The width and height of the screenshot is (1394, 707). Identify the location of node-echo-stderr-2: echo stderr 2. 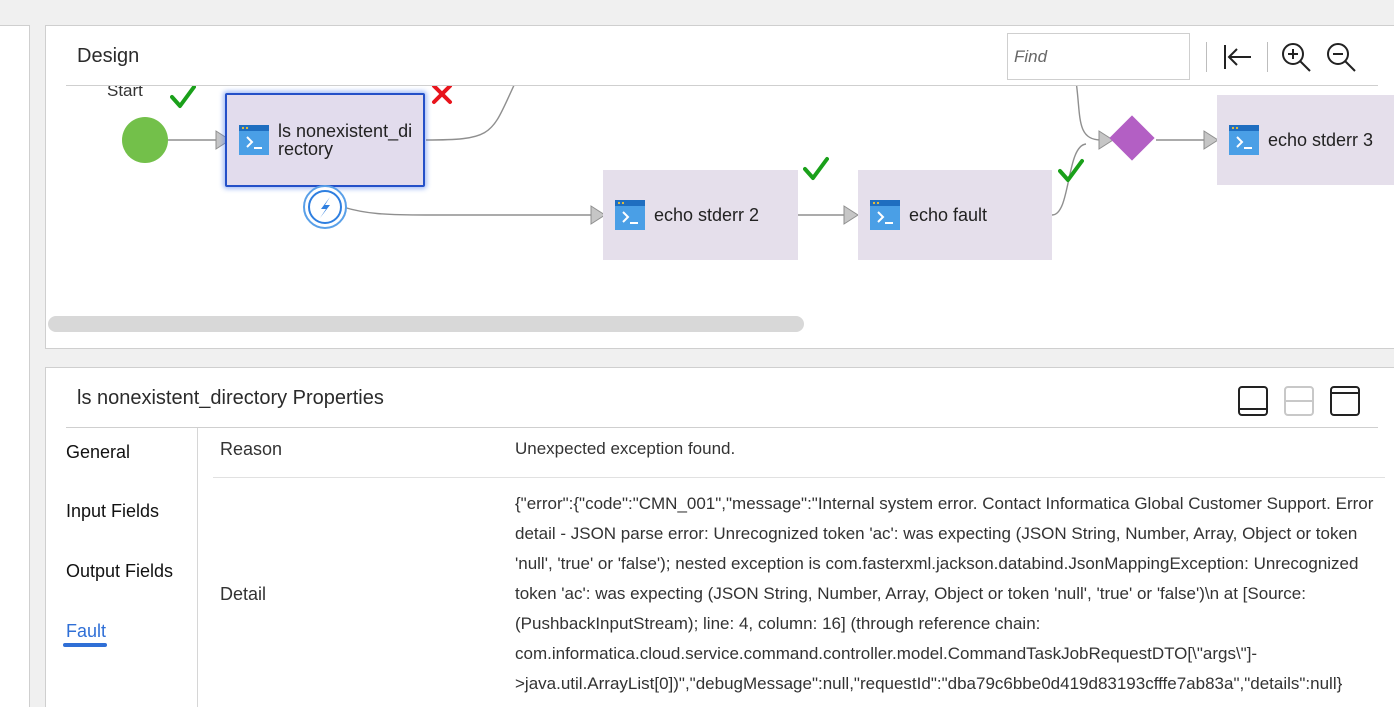
(700, 215).